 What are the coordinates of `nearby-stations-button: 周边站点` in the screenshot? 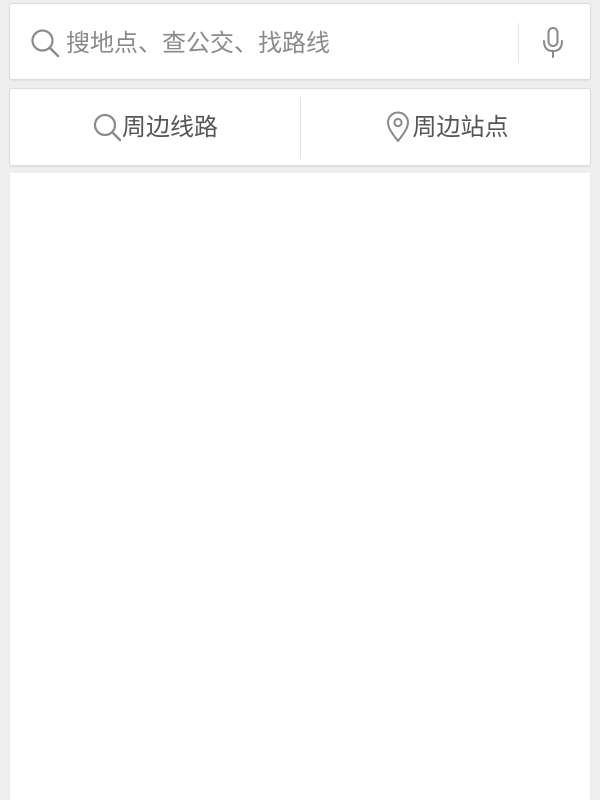 It's located at (445, 127).